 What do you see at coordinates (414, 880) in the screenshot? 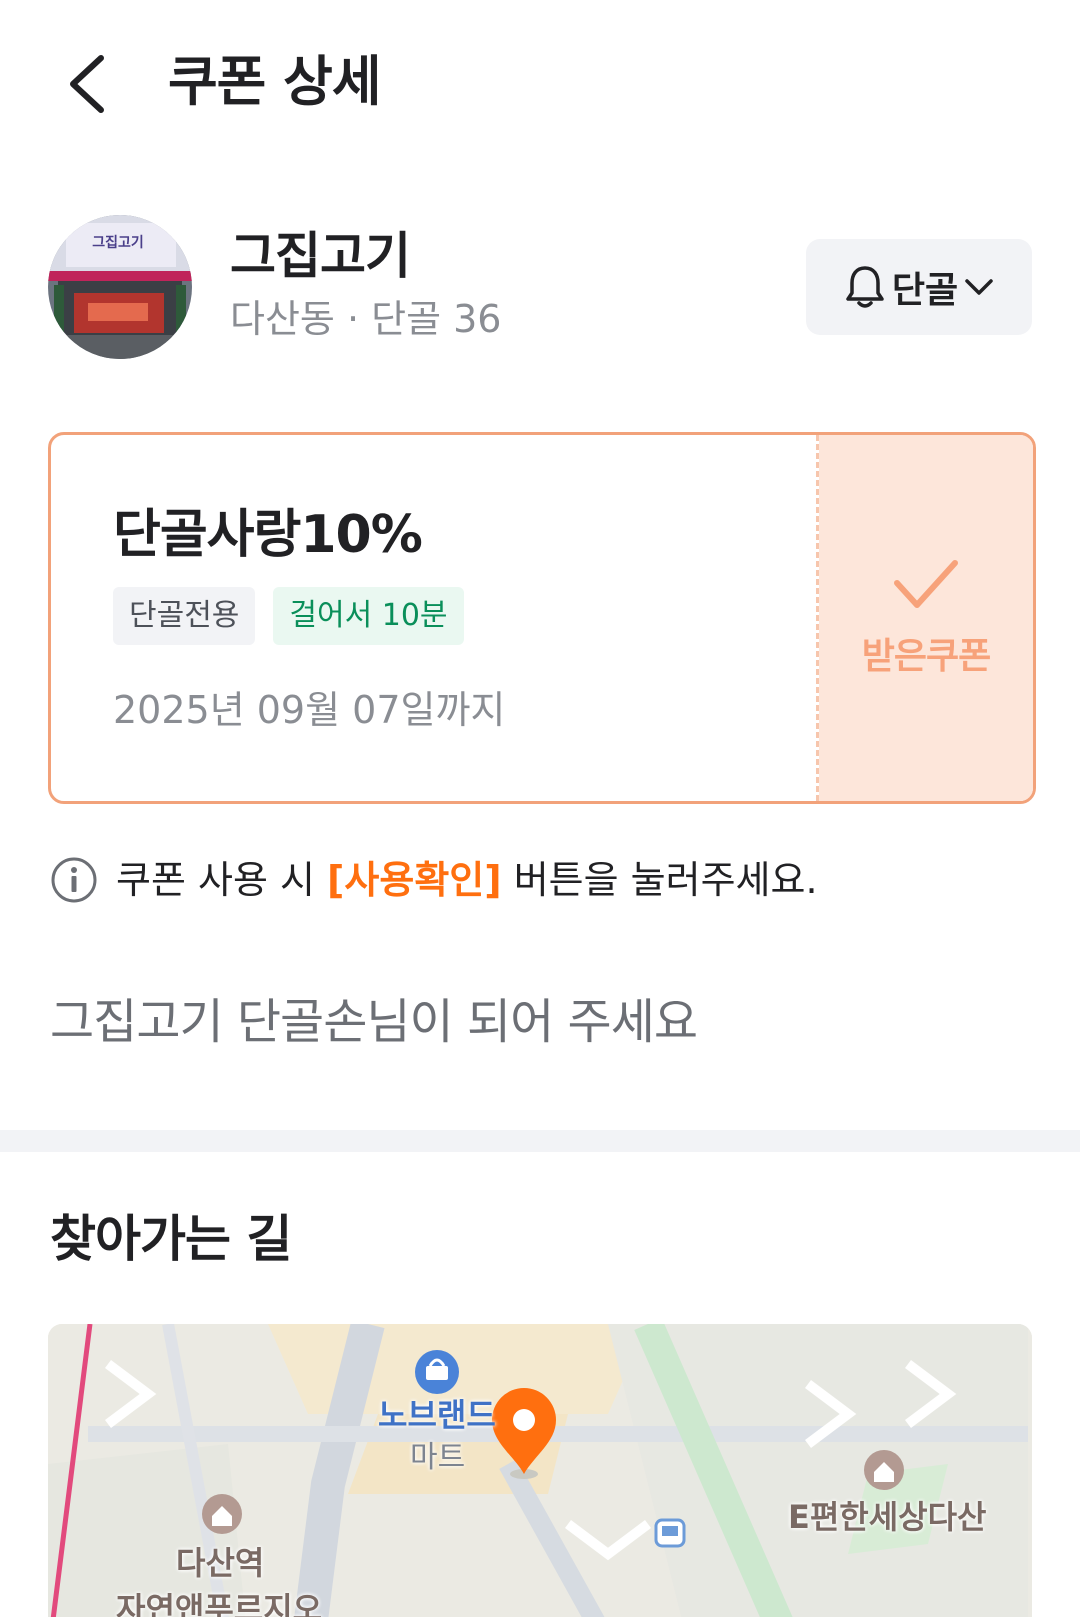
I see `notice-highlight: [사용확인]` at bounding box center [414, 880].